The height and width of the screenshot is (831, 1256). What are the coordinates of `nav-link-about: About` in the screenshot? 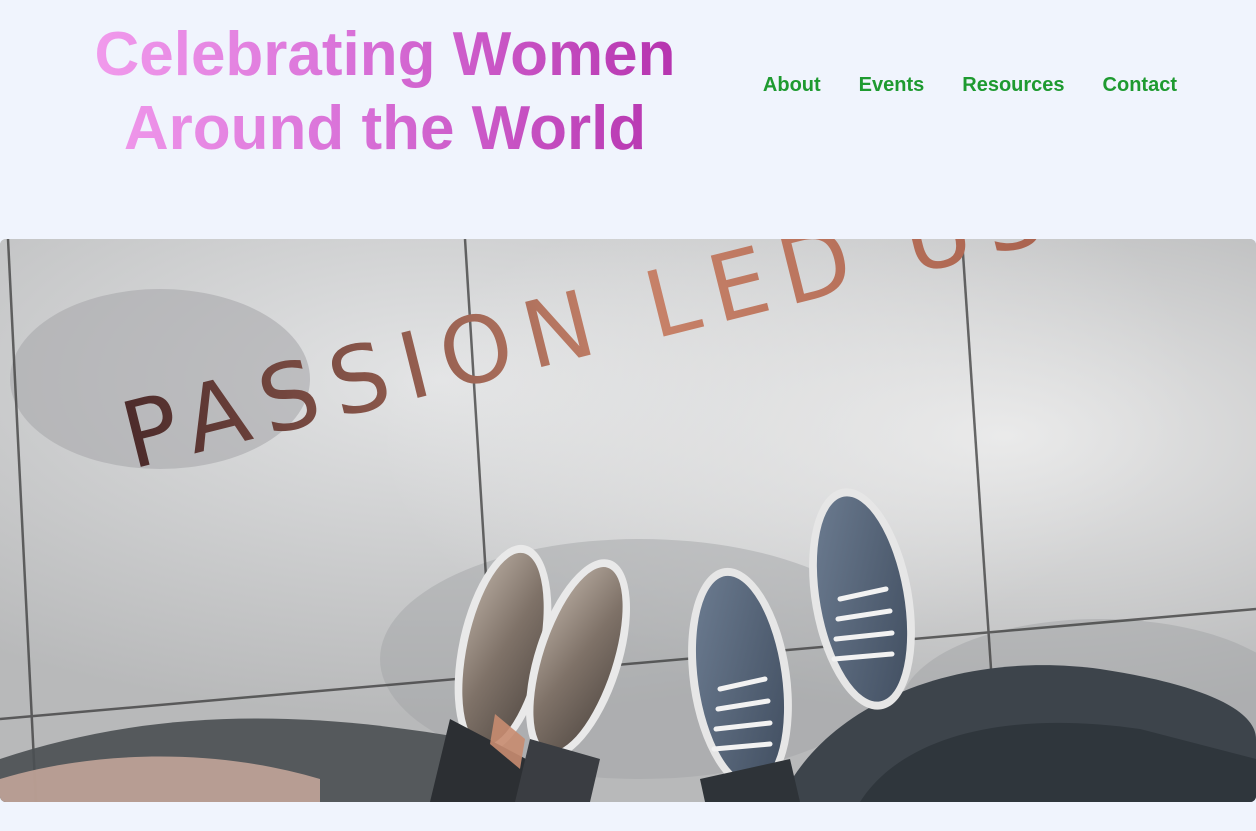 It's located at (792, 85).